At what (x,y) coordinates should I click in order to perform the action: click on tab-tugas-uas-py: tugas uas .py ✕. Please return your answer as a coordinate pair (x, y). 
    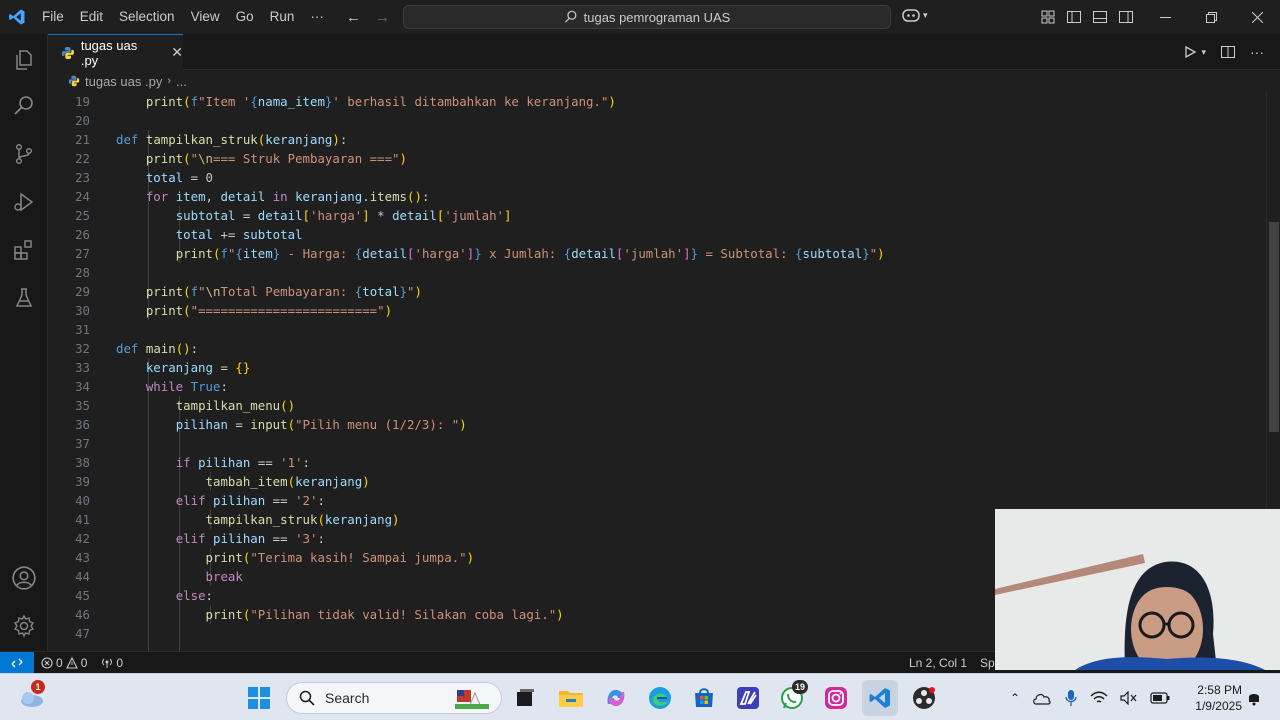
    Looking at the image, I should click on (115, 52).